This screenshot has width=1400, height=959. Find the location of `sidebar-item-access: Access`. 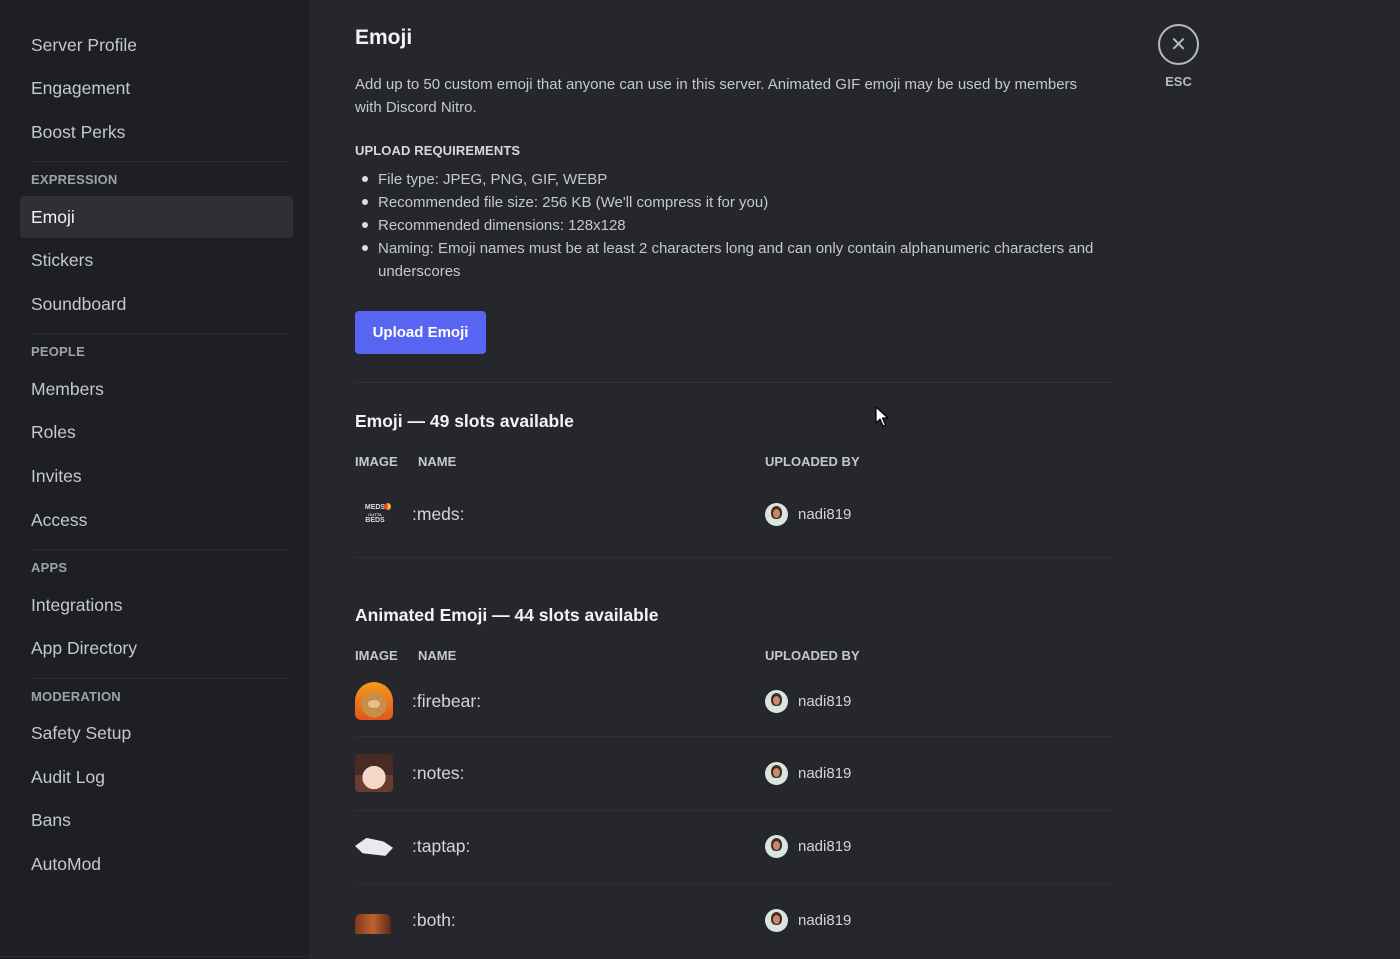

sidebar-item-access: Access is located at coordinates (156, 520).